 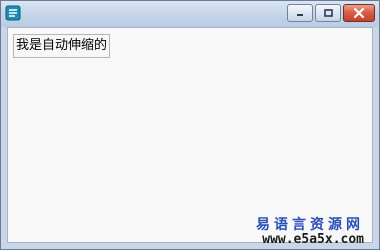 I want to click on app-logo-icon, so click(x=13, y=13).